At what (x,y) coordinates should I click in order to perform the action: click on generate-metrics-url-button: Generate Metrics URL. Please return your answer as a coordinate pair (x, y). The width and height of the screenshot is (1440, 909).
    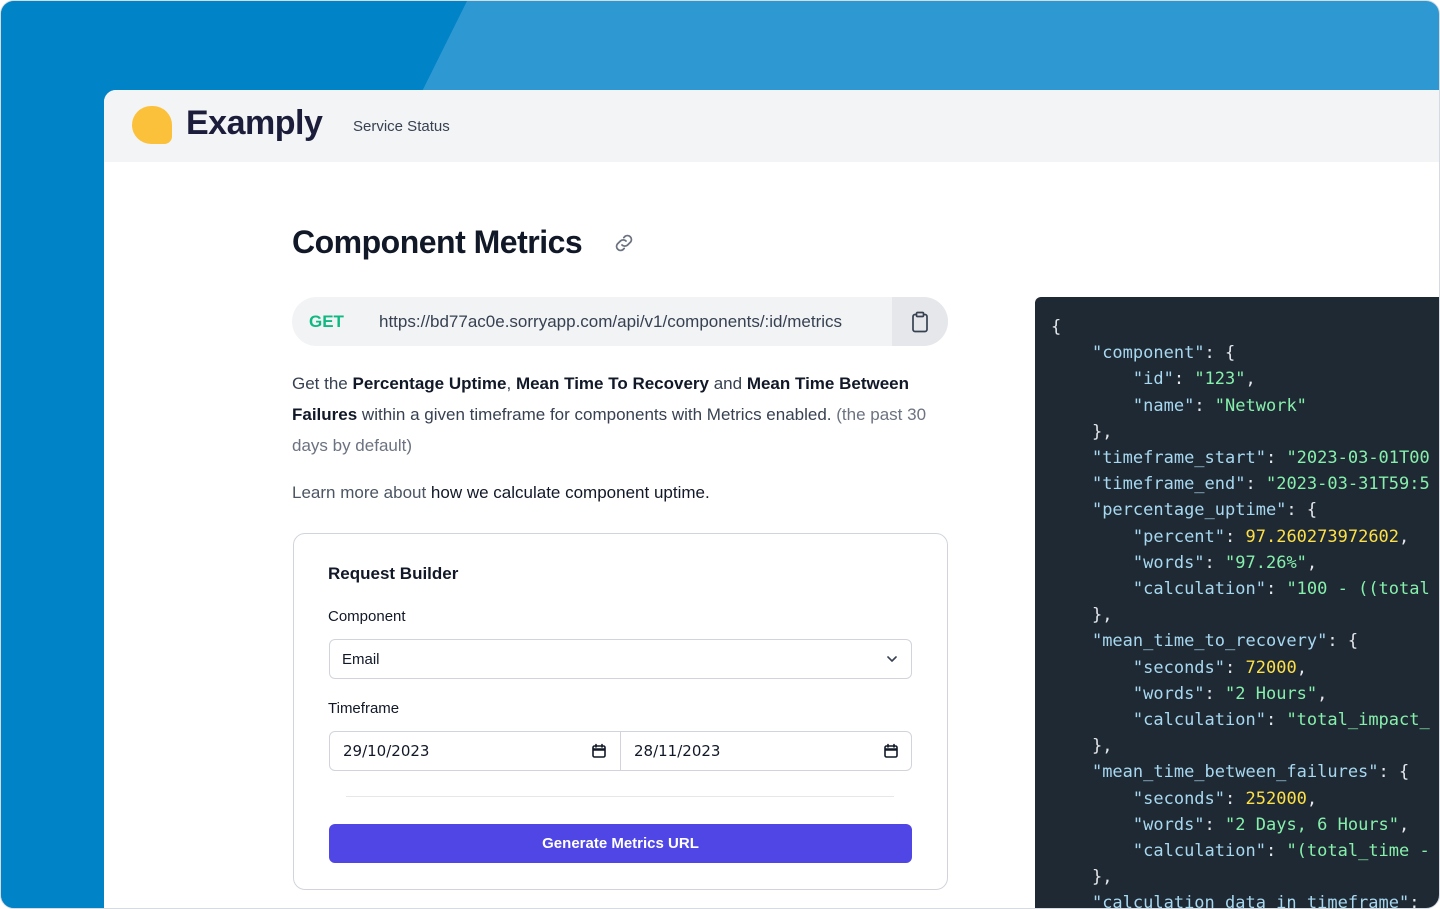
    Looking at the image, I should click on (620, 843).